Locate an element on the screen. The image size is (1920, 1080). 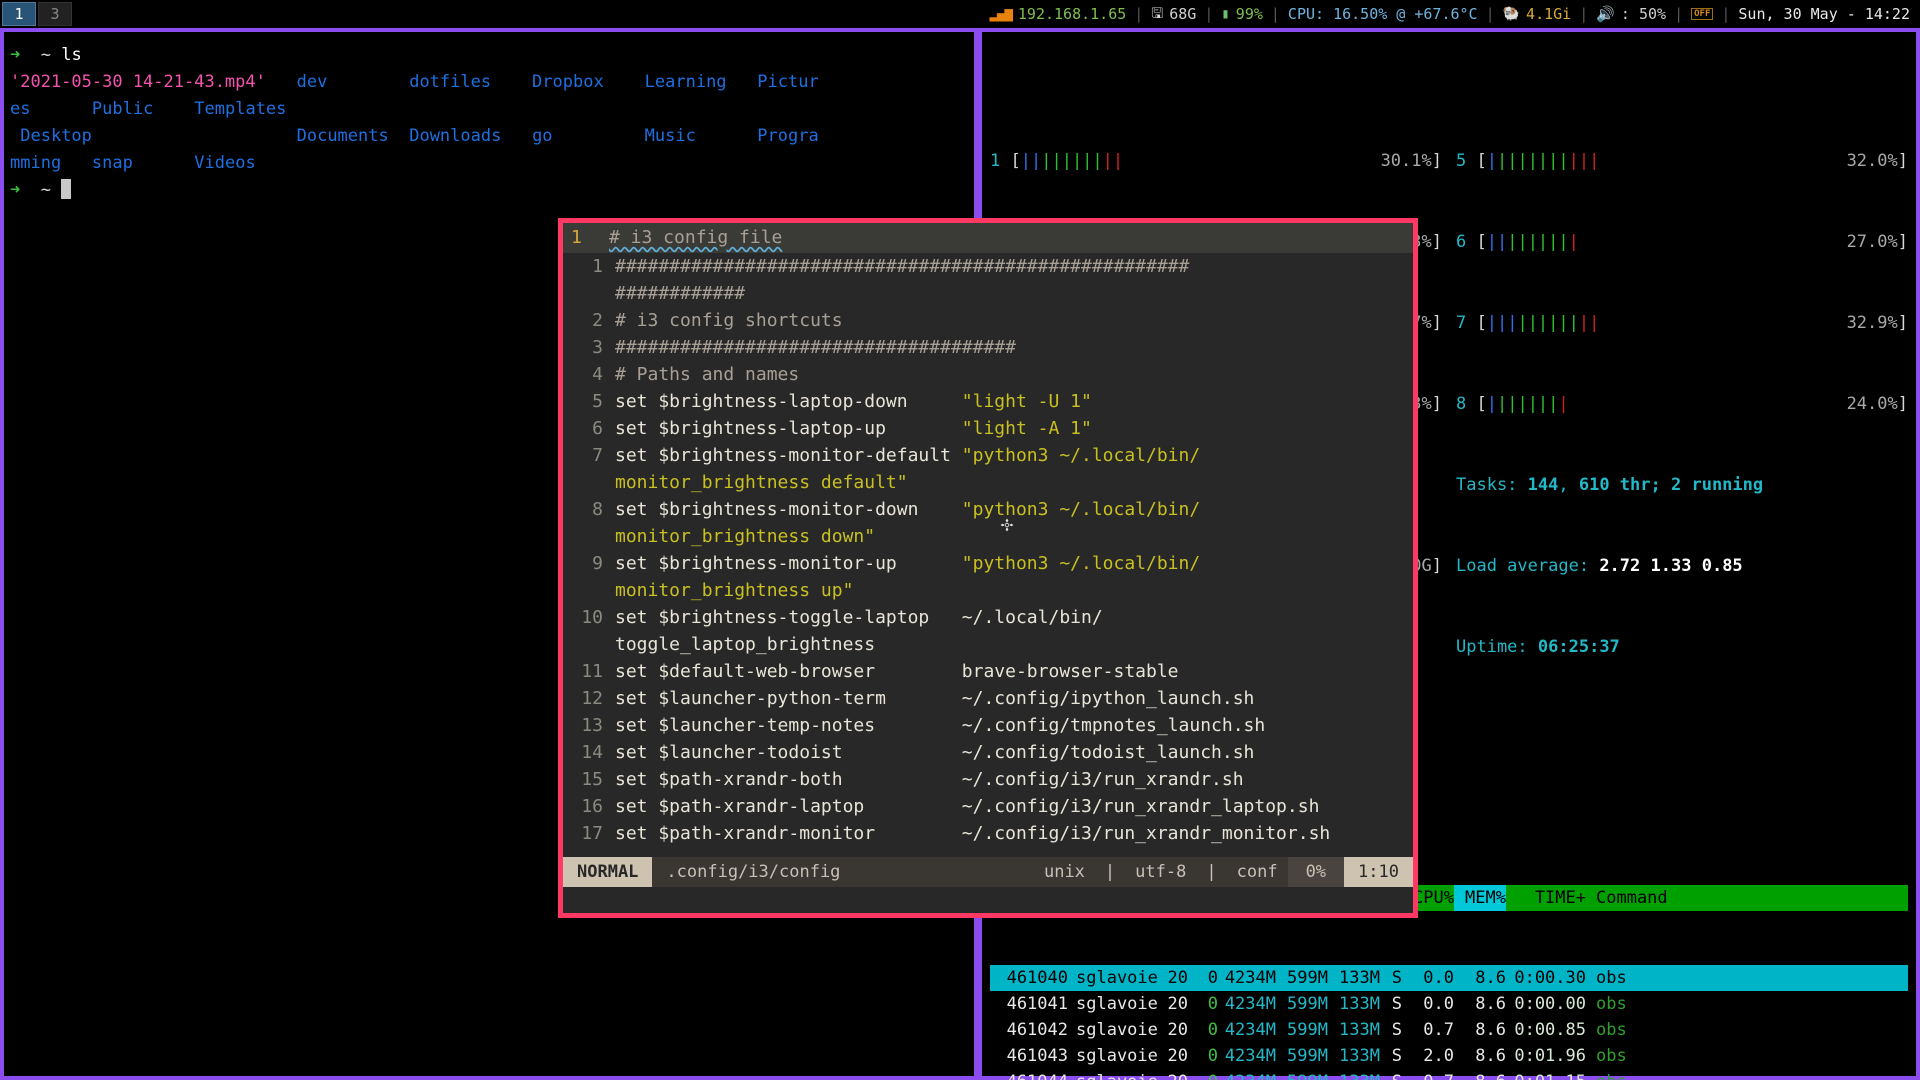
code-token: # Paths and names is located at coordinates (707, 374).